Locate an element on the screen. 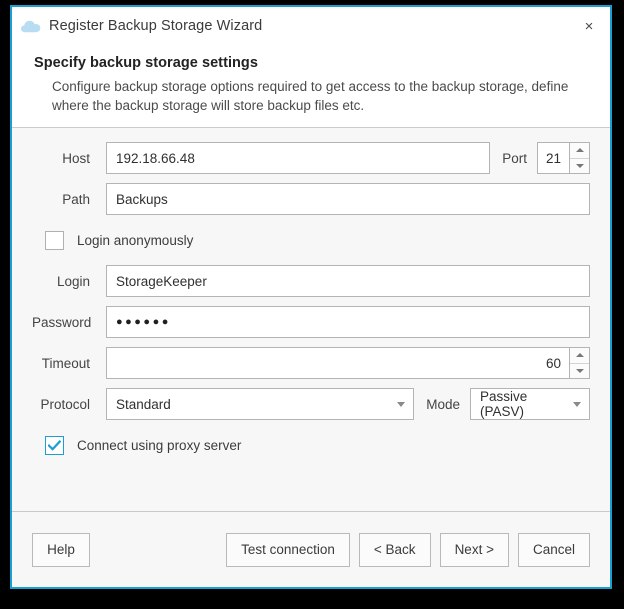  host-row: Host 192.18.66.48 Port 21 is located at coordinates (311, 158).